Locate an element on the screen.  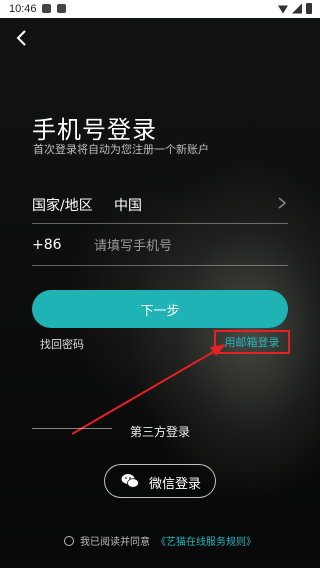
status-time: 10:46 is located at coordinates (23, 9).